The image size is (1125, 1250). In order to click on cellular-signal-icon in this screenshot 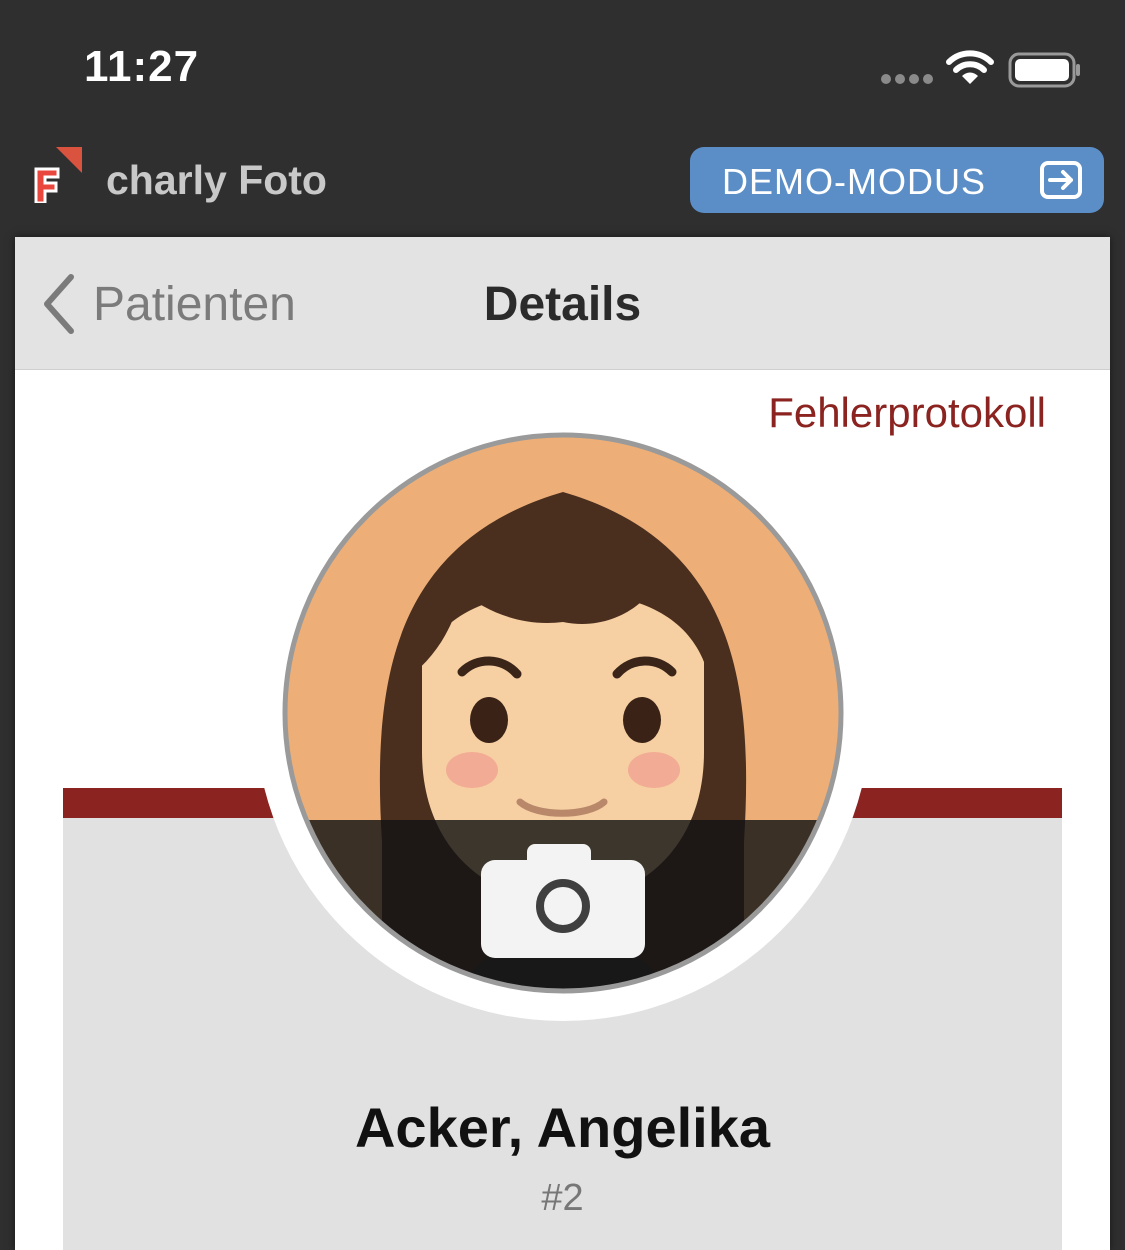, I will do `click(907, 80)`.